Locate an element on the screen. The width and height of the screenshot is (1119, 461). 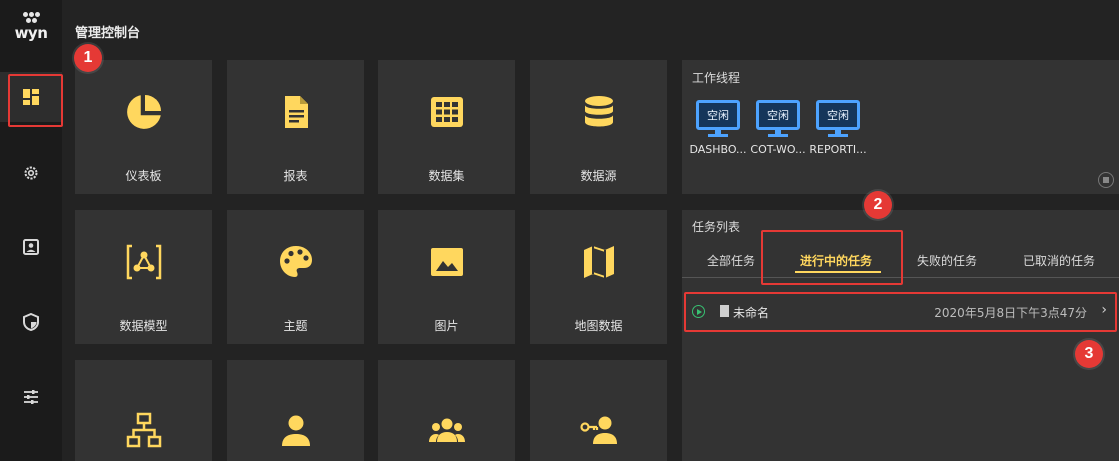
annotation-marker-1: 1 is located at coordinates (88, 58).